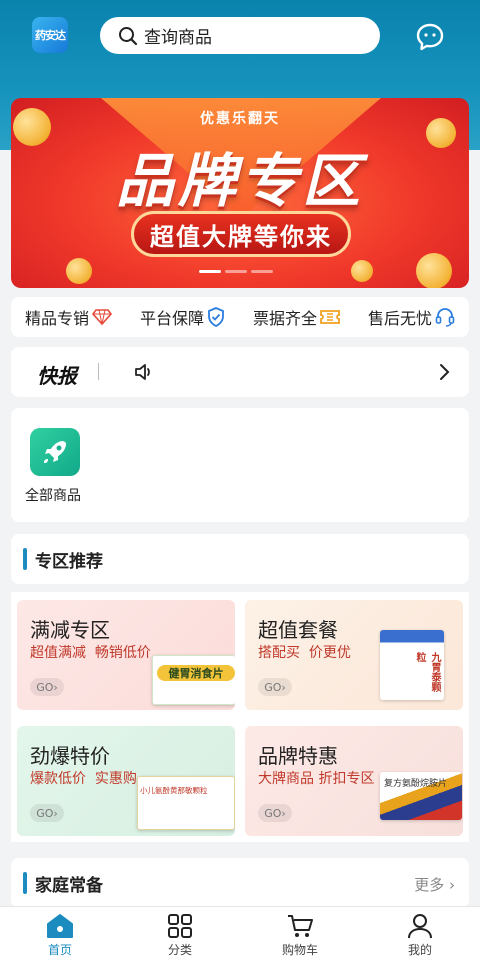 The width and height of the screenshot is (480, 968). I want to click on user-icon, so click(420, 926).